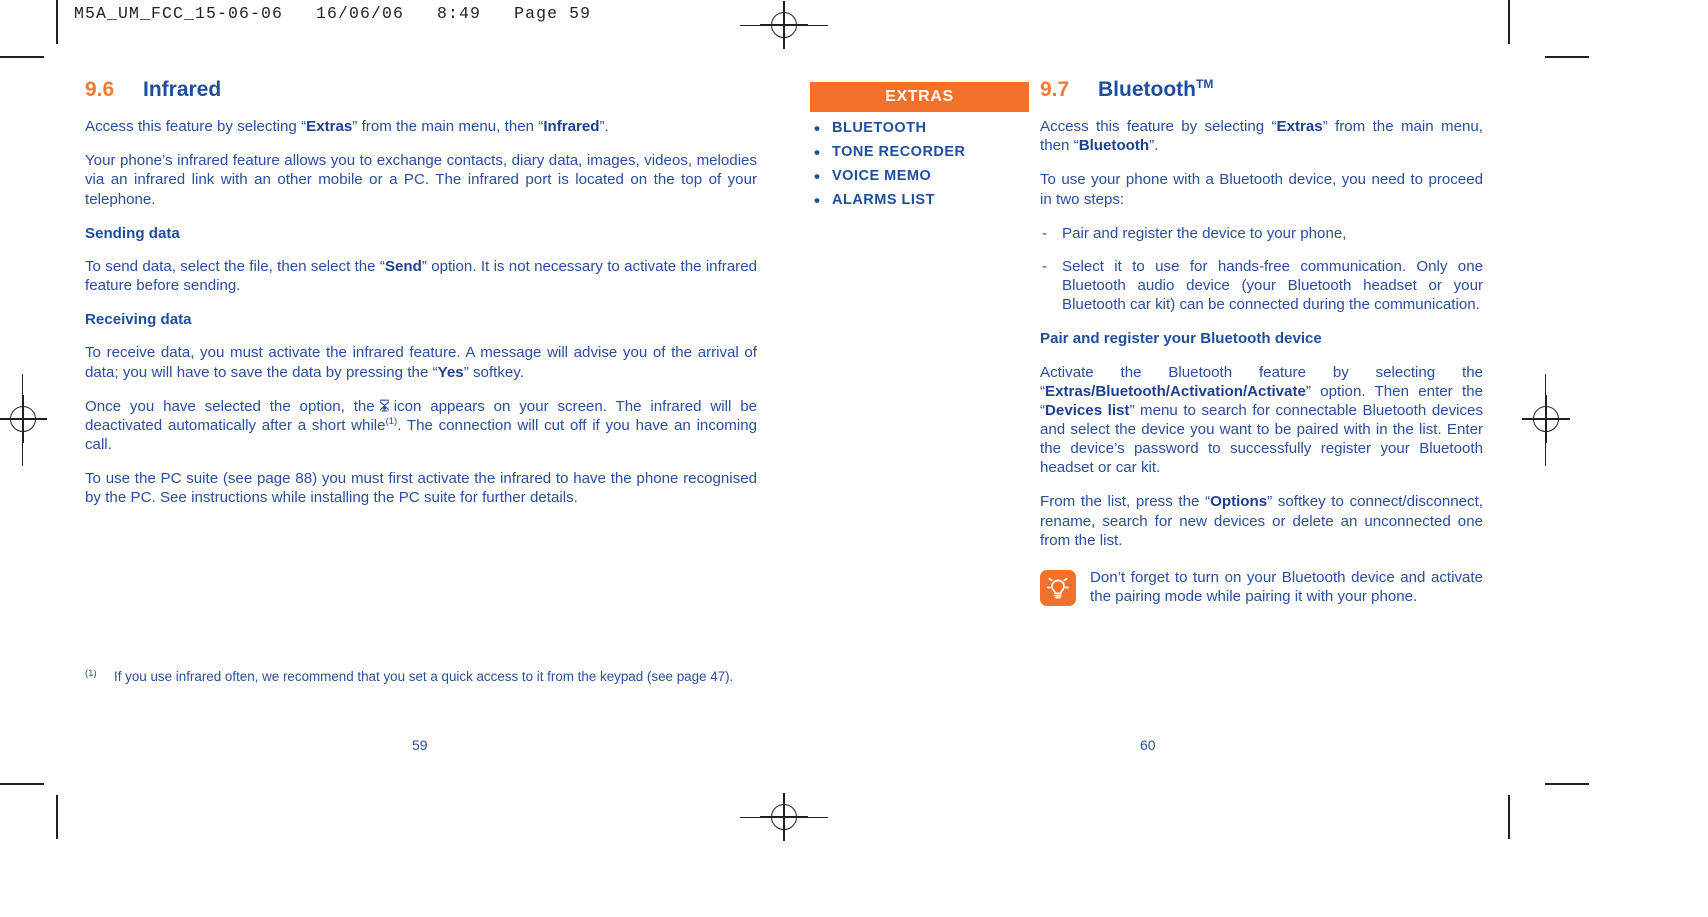  What do you see at coordinates (1181, 339) in the screenshot?
I see `right-subheading-pair: Pair and register your Bluetooth device` at bounding box center [1181, 339].